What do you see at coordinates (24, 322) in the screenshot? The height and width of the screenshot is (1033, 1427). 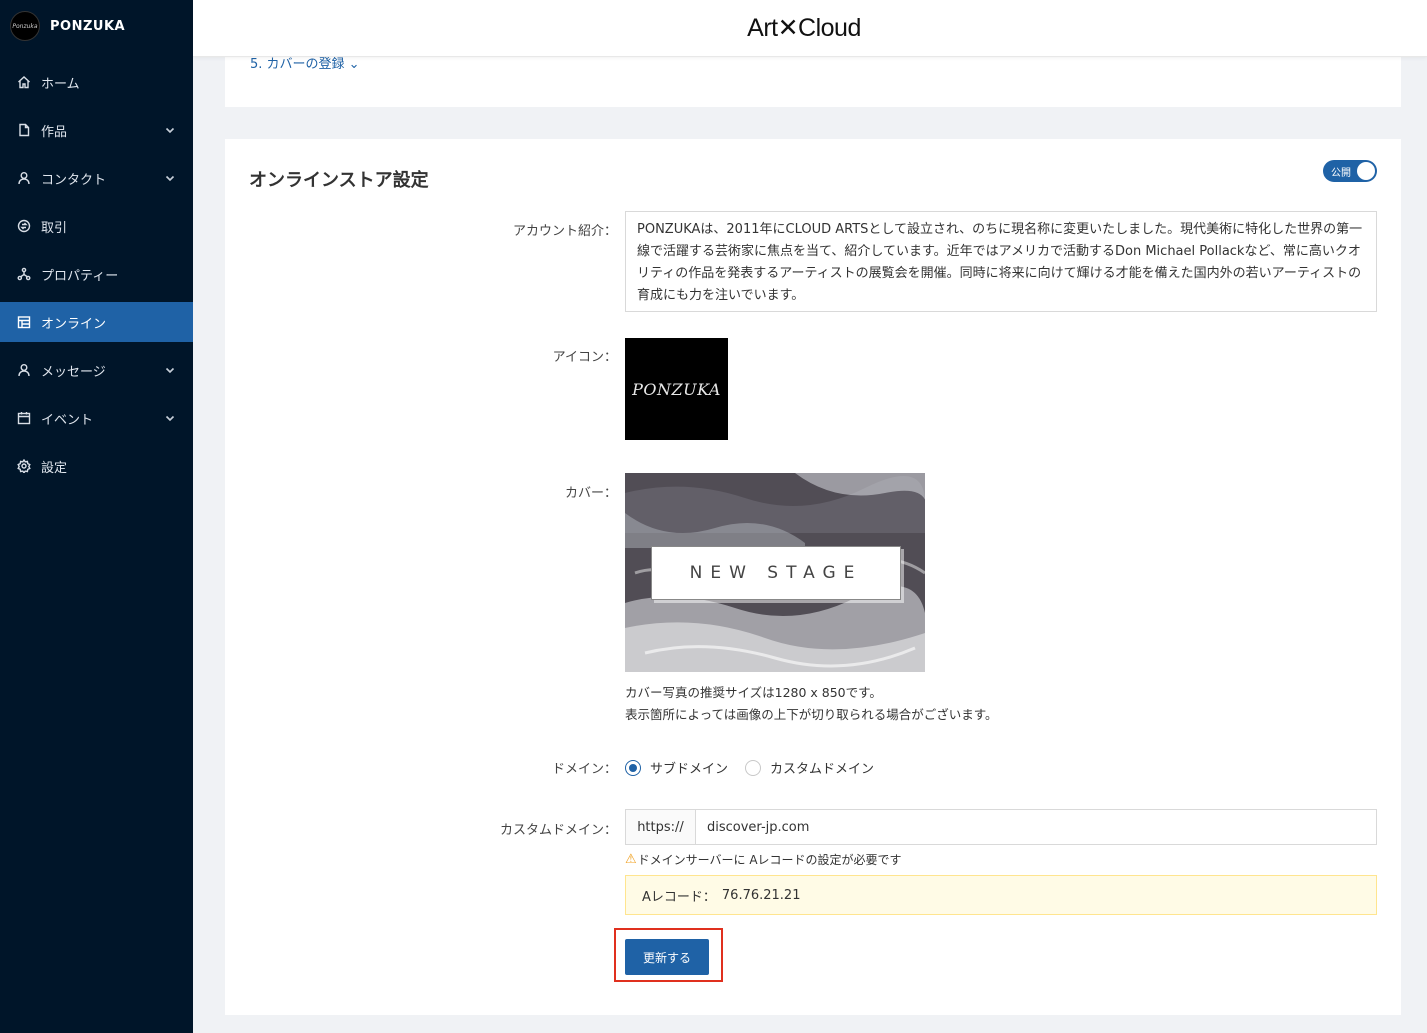 I see `store-icon` at bounding box center [24, 322].